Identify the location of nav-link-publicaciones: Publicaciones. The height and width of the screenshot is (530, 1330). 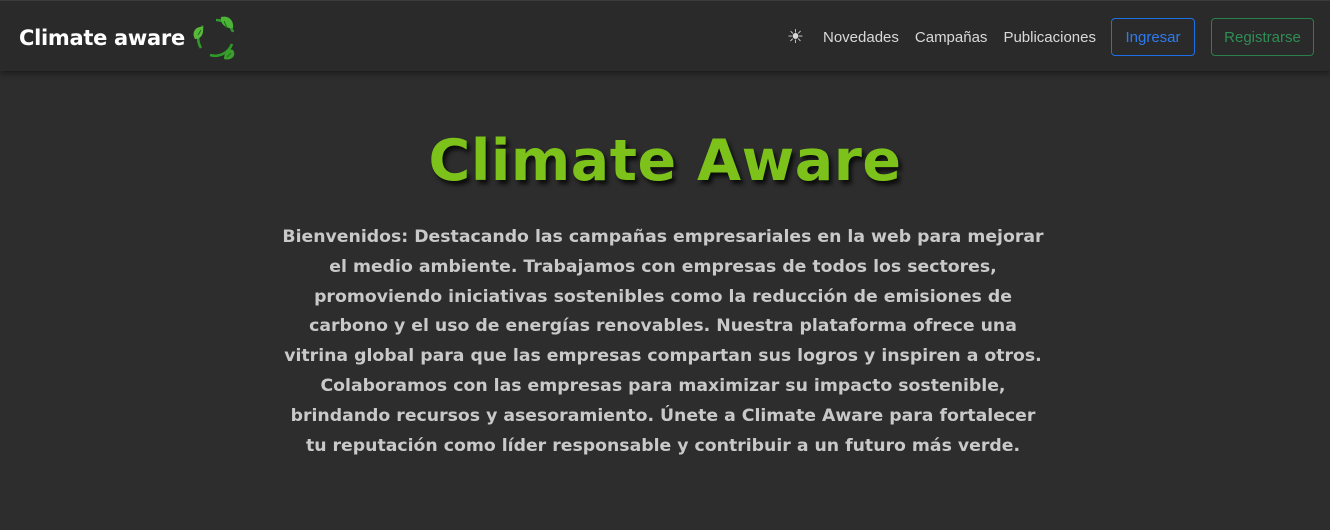
(1049, 37).